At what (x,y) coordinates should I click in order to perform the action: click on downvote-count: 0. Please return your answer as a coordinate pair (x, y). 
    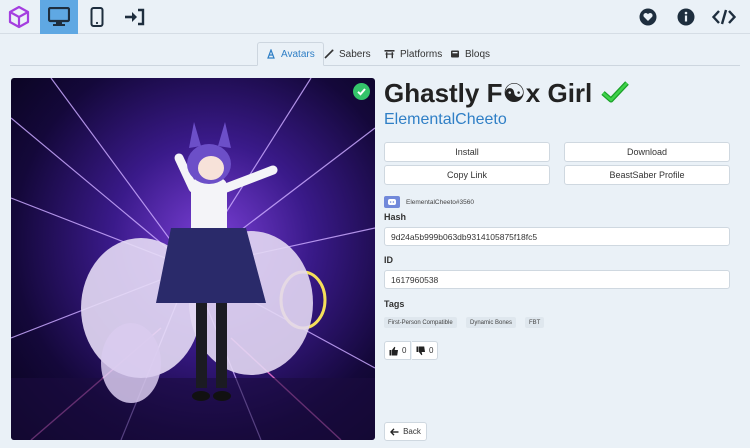
    Looking at the image, I should click on (431, 350).